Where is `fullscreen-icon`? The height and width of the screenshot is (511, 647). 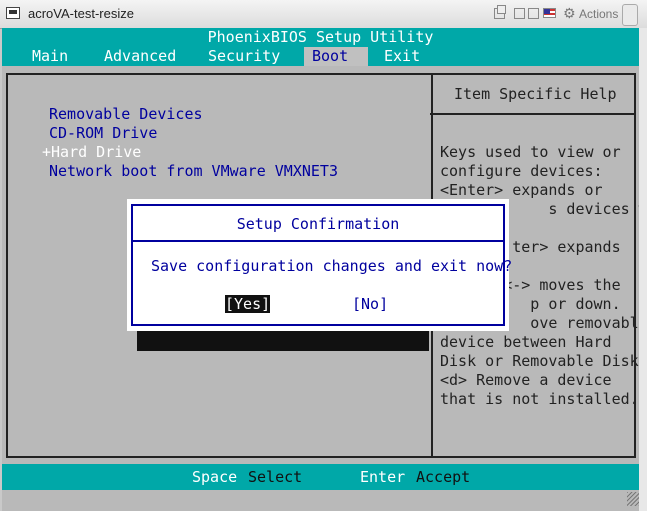 fullscreen-icon is located at coordinates (533, 13).